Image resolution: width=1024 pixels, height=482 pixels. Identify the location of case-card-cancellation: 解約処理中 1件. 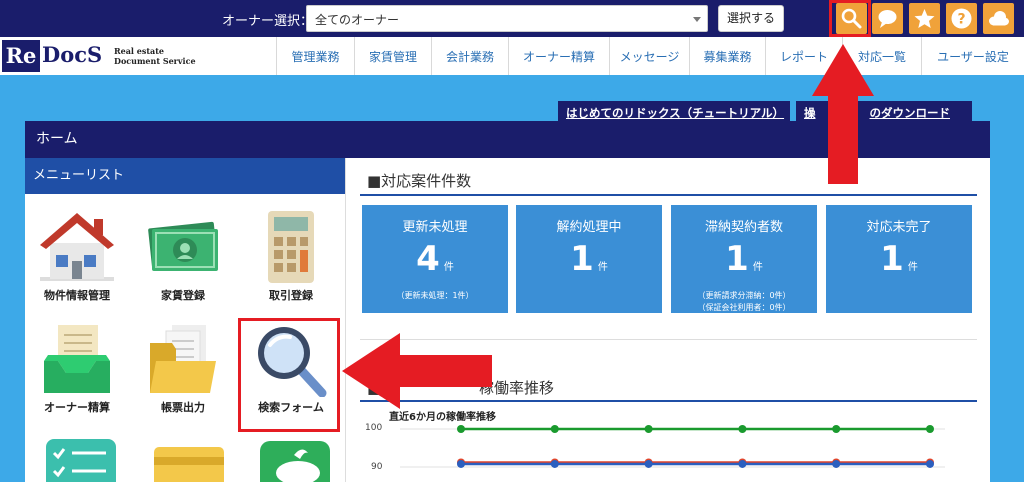
(589, 259).